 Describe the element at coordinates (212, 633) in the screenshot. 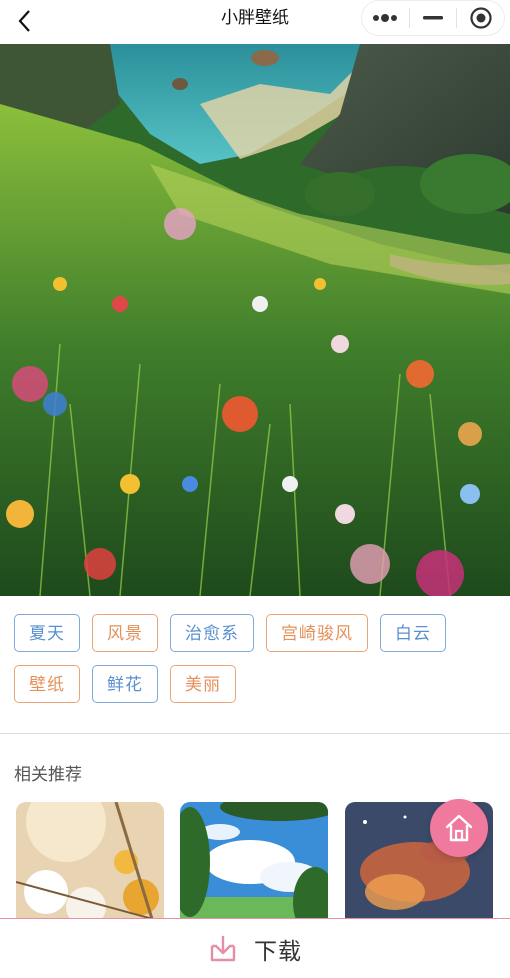

I see `tag-item: 治愈系` at that location.